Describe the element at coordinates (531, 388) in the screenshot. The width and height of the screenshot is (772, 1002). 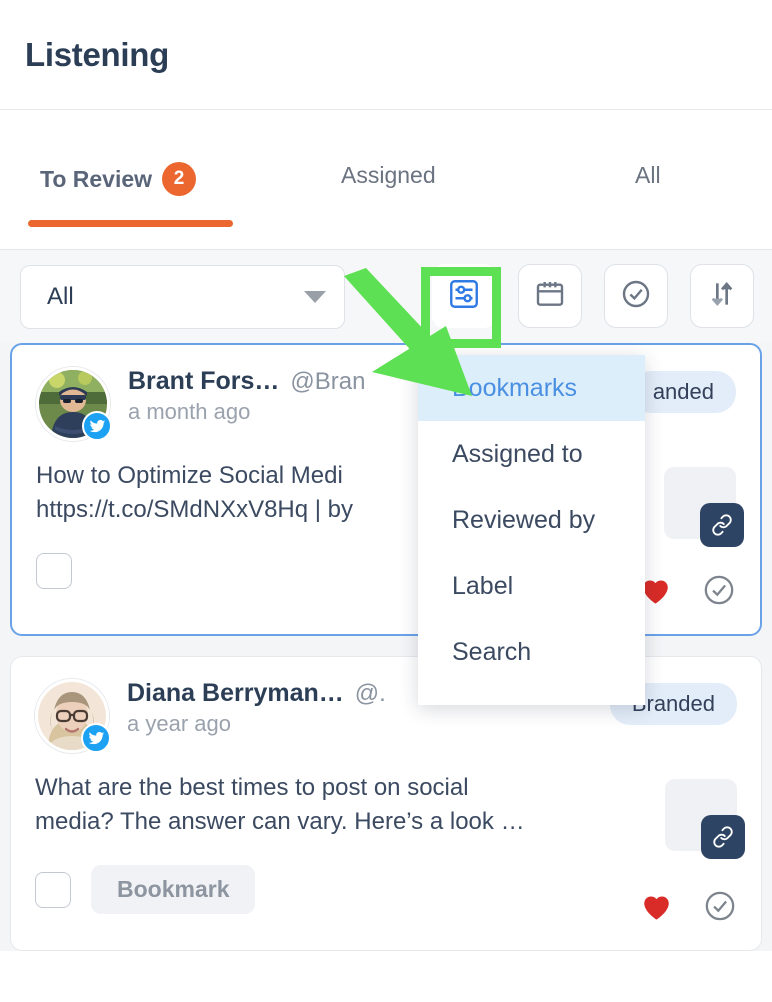
I see `dropdown-item-bookmarks: Bookmarks` at that location.